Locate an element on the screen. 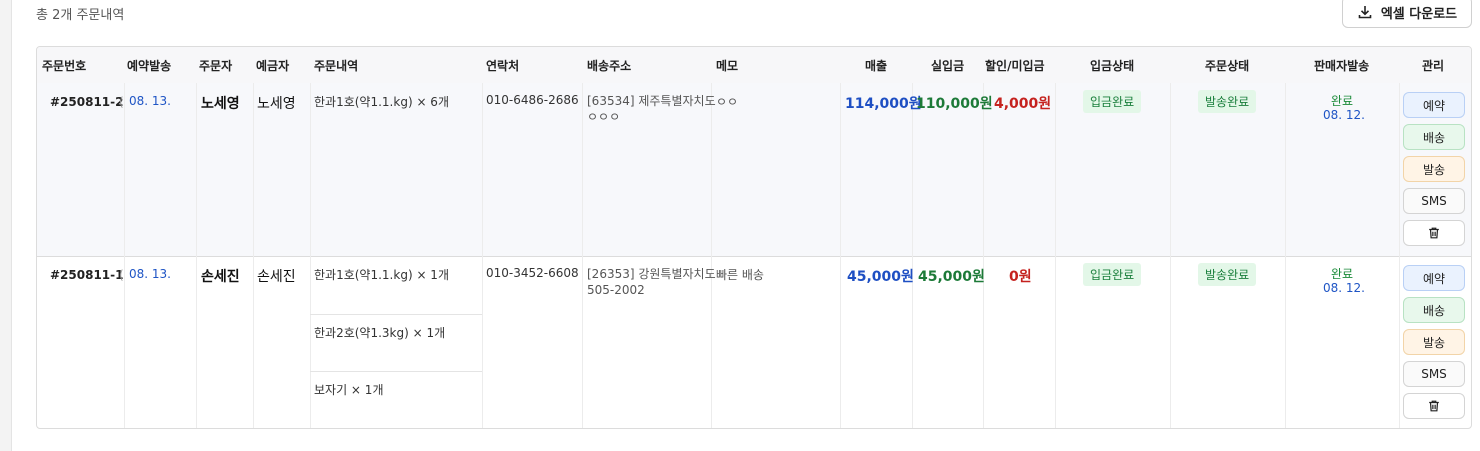  col-order-no: 주문번호 is located at coordinates (64, 65).